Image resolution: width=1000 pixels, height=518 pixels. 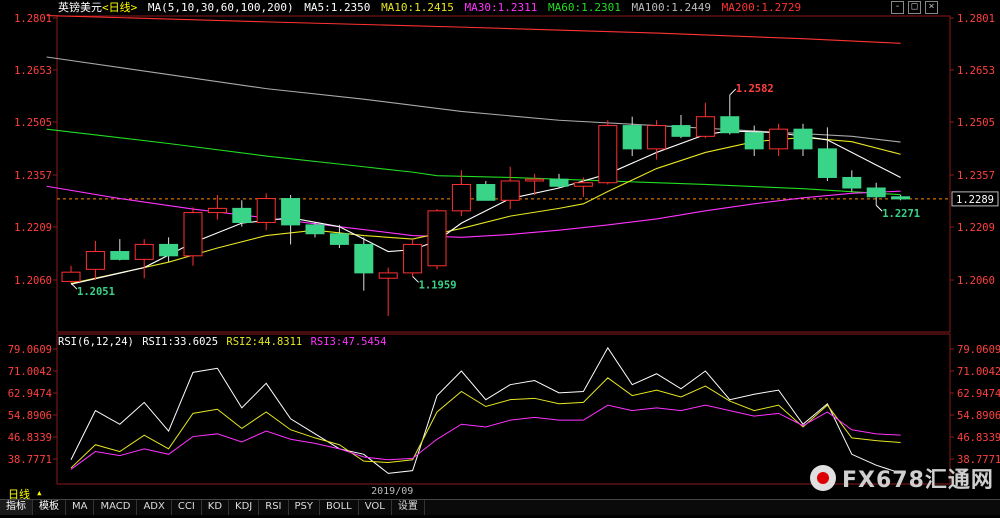 I want to click on price-tick-label-left: 1.2801, so click(x=33, y=19).